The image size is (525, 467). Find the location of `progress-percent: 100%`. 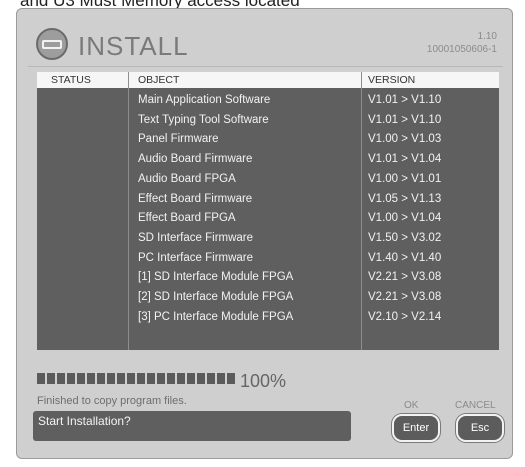

progress-percent: 100% is located at coordinates (263, 381).